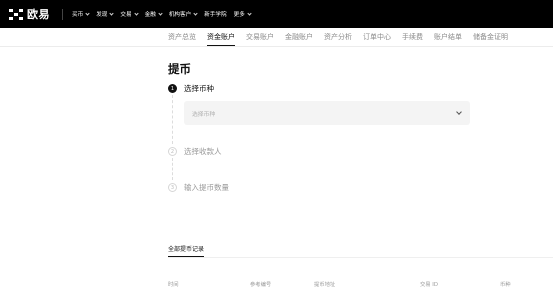 Image resolution: width=553 pixels, height=294 pixels. I want to click on tab-all-withdrawal-records: 全部提币记录, so click(186, 250).